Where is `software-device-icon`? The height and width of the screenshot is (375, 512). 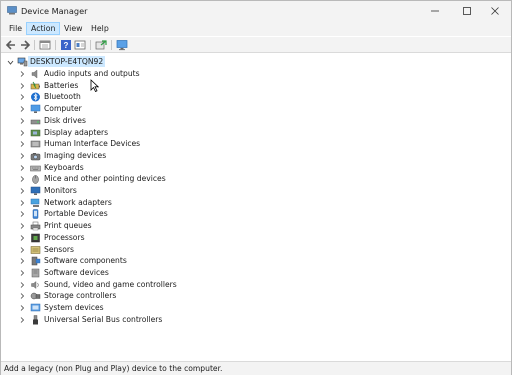
software-device-icon is located at coordinates (35, 273).